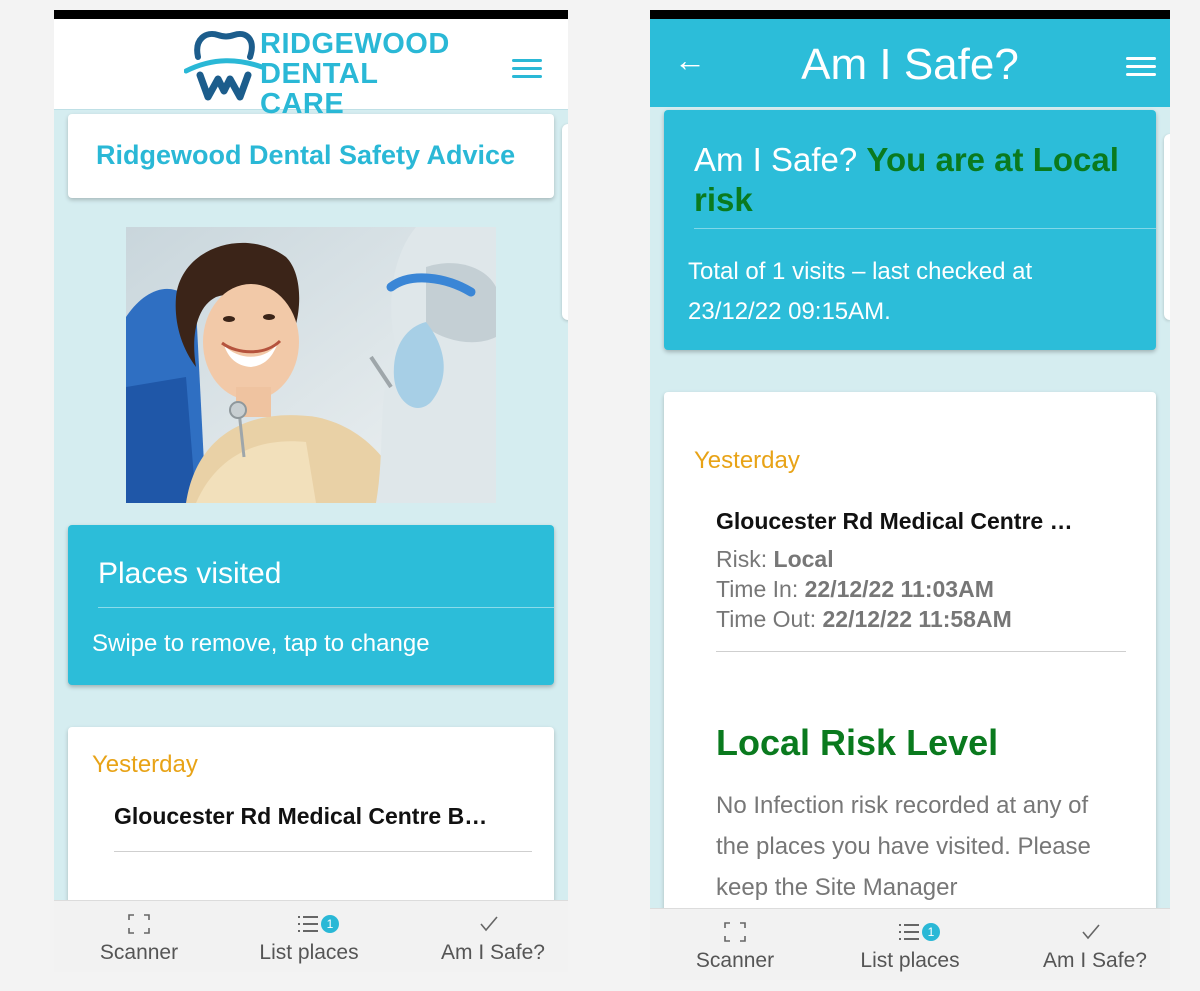  I want to click on risk-row: Risk: Local, so click(775, 559).